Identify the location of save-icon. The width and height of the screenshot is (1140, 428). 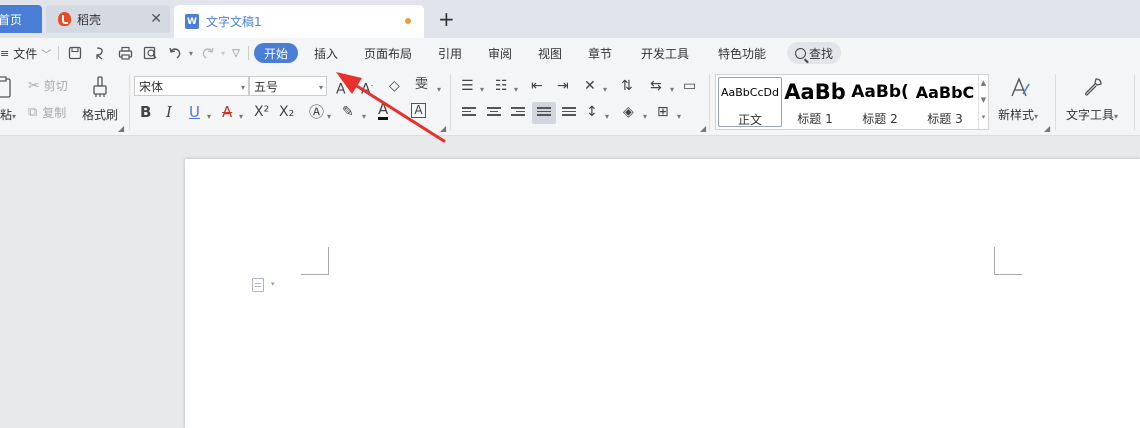
(75, 53).